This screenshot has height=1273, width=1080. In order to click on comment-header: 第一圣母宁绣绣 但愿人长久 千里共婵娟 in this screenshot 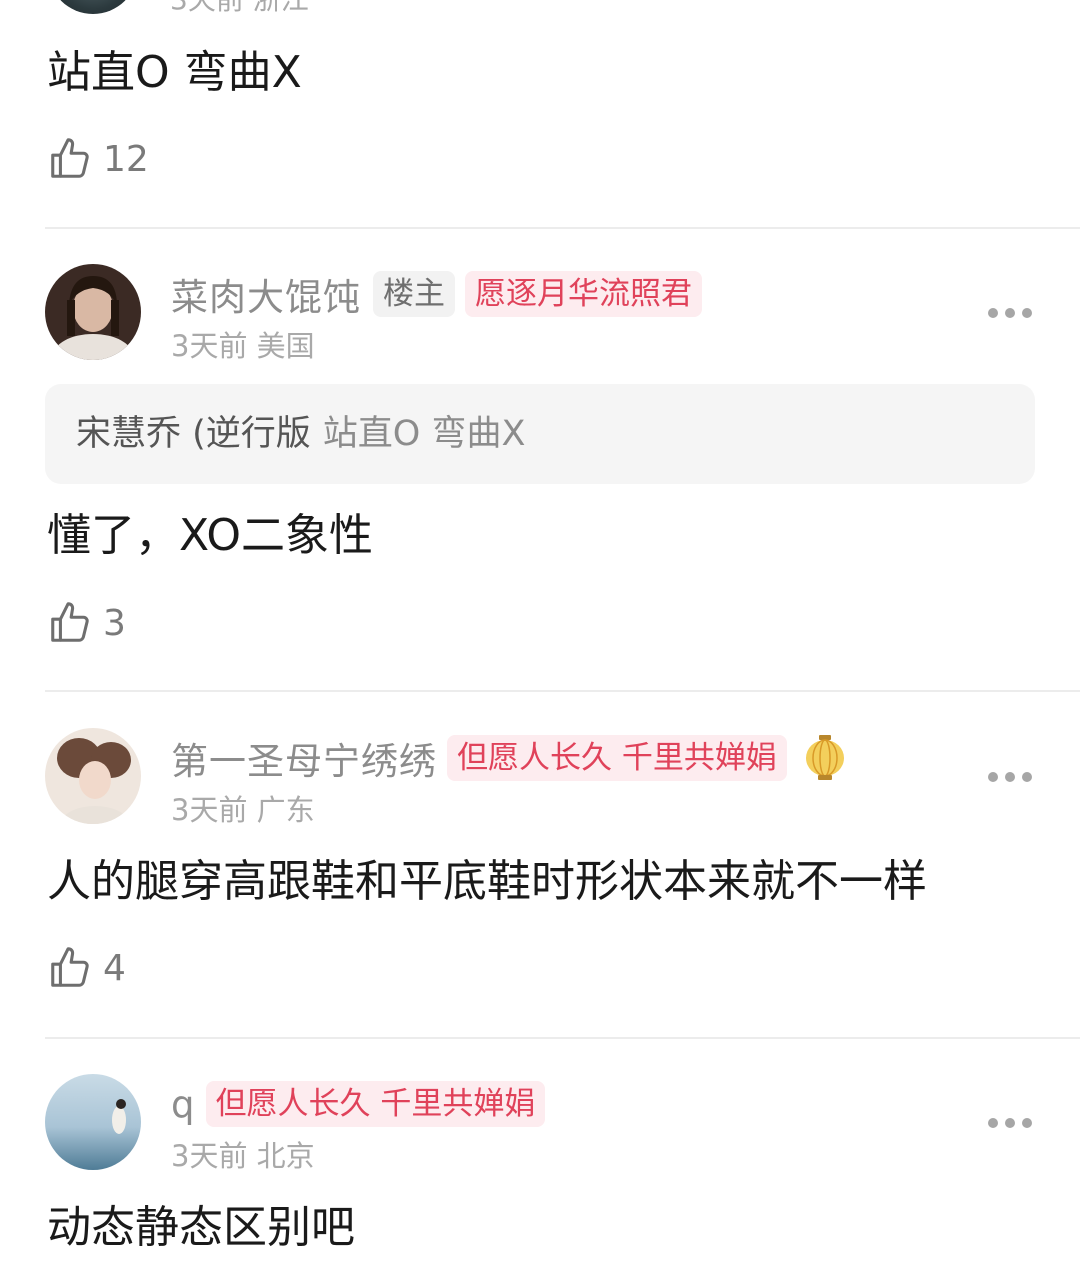, I will do `click(508, 758)`.